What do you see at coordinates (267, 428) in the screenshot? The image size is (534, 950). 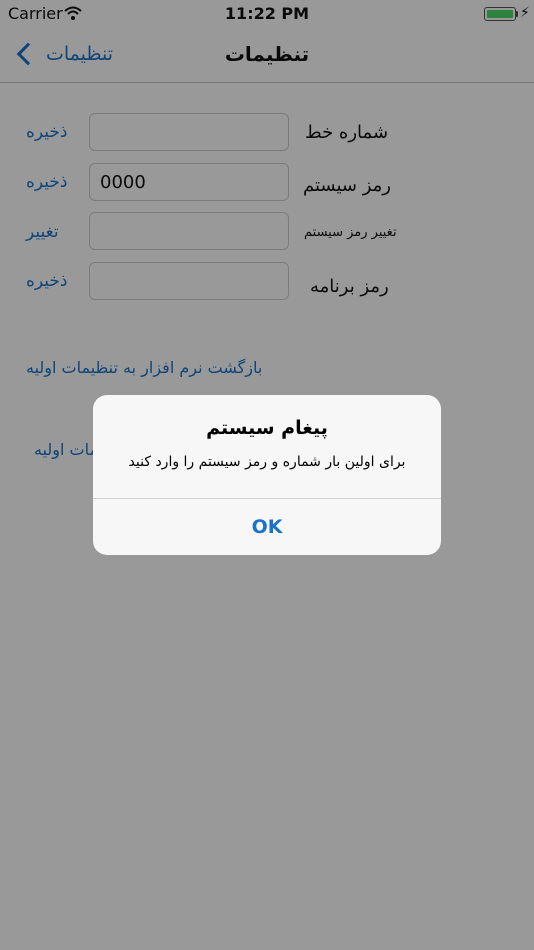 I see `alert-title: پیغام سیستم` at bounding box center [267, 428].